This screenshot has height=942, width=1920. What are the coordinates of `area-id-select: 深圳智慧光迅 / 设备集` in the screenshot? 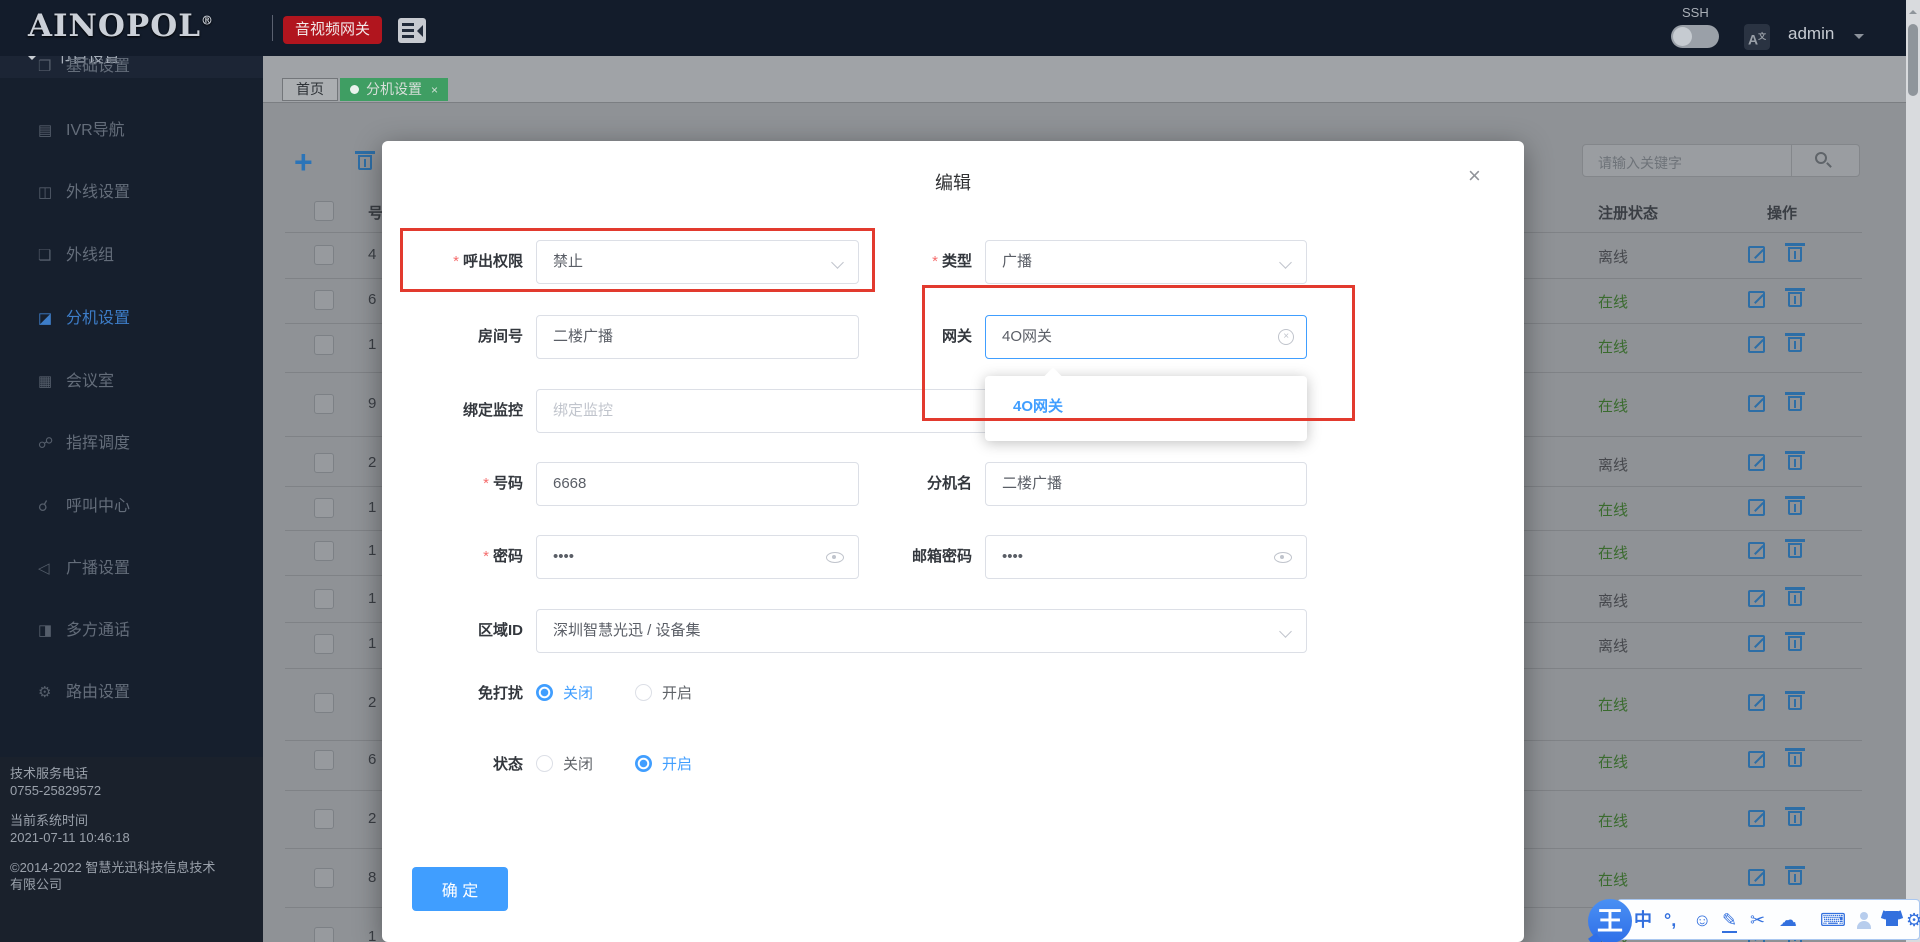 It's located at (921, 631).